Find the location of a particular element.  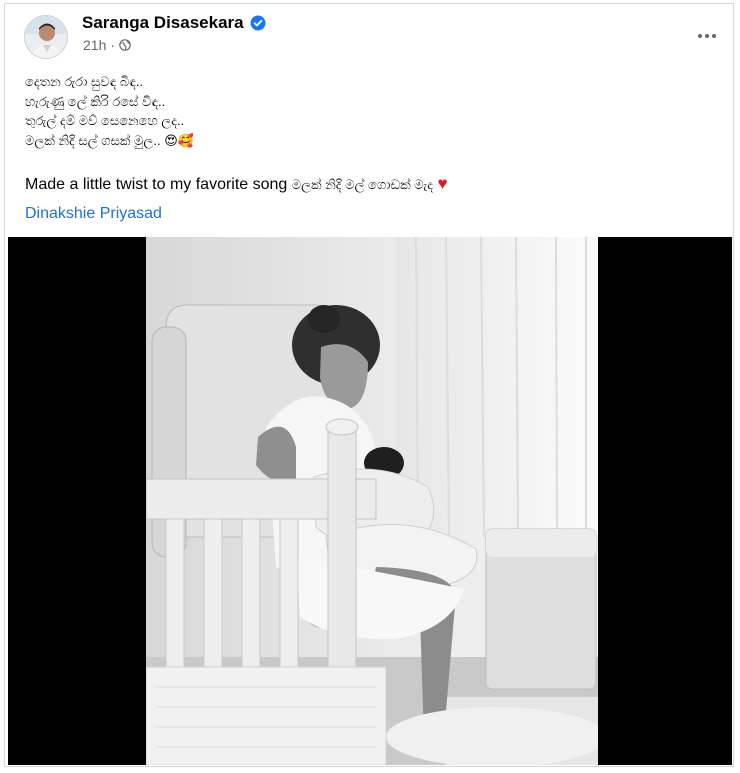

mention-link: Dinakshie Priyasad is located at coordinates (93, 214).